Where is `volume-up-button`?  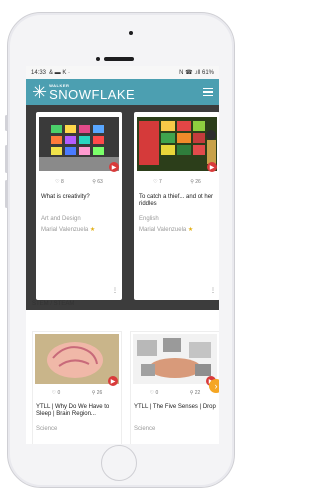 volume-up-button is located at coordinates (6, 159).